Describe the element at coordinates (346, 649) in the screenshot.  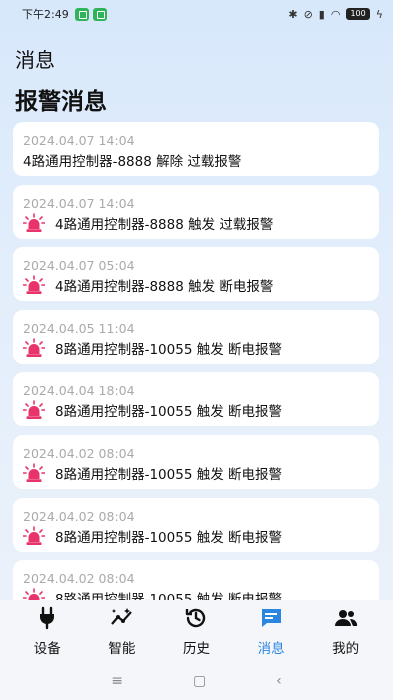
I see `tab-label: 我的` at that location.